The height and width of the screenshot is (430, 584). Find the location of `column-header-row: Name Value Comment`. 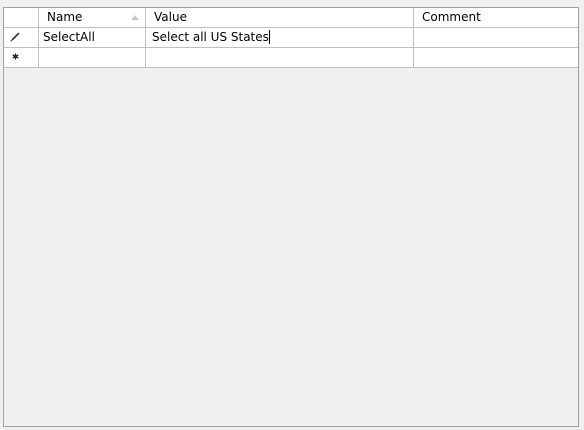

column-header-row: Name Value Comment is located at coordinates (291, 18).